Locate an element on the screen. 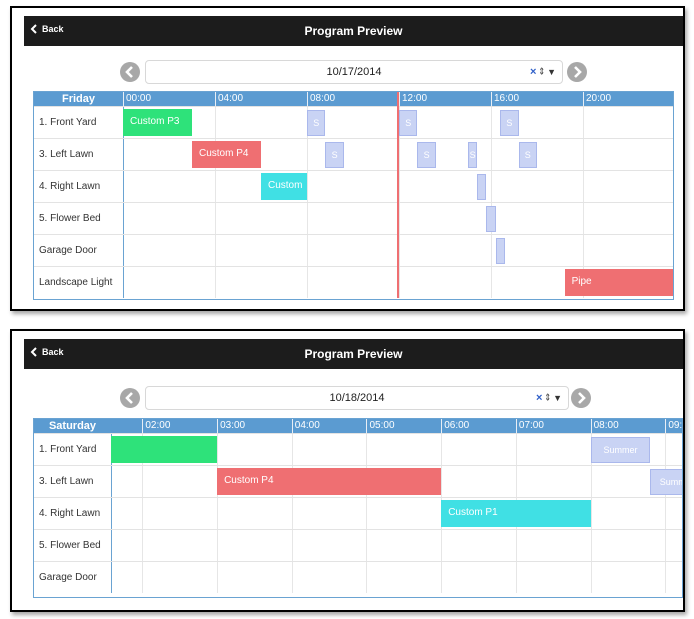 This screenshot has width=694, height=619. time-tick: 09:0 is located at coordinates (673, 426).